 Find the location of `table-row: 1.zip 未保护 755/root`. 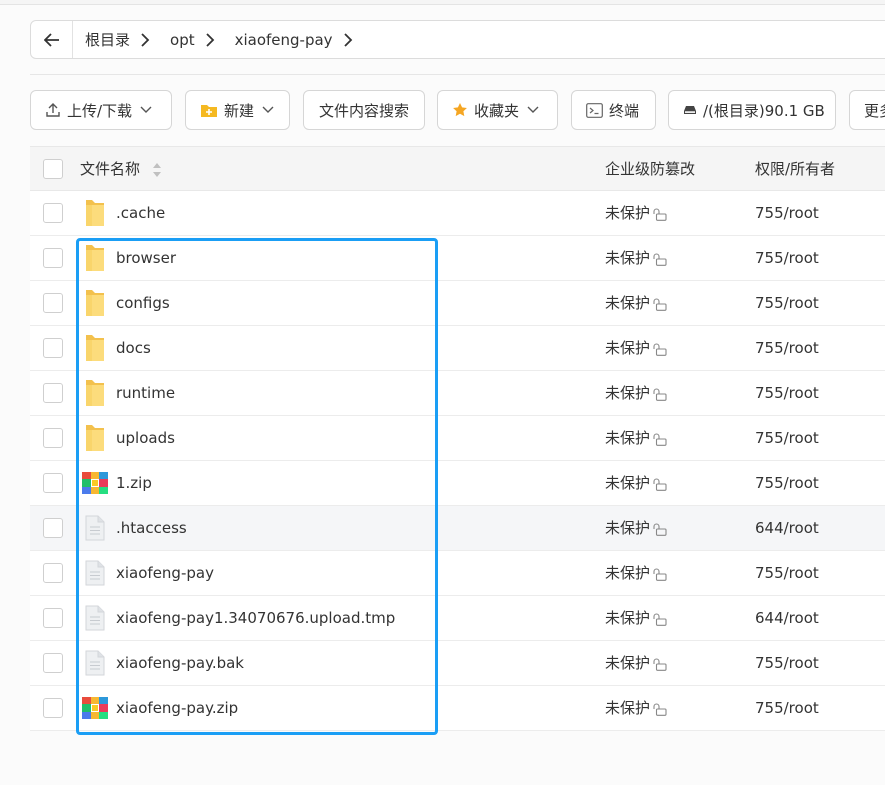

table-row: 1.zip 未保护 755/root is located at coordinates (457, 483).